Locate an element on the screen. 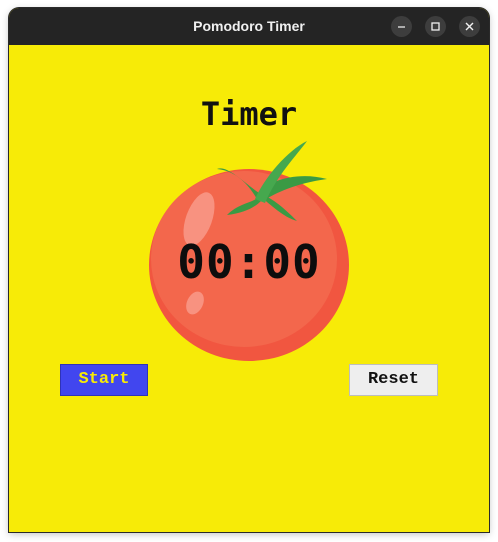 The height and width of the screenshot is (542, 498). title-bar: Pomodoro Timer is located at coordinates (249, 26).